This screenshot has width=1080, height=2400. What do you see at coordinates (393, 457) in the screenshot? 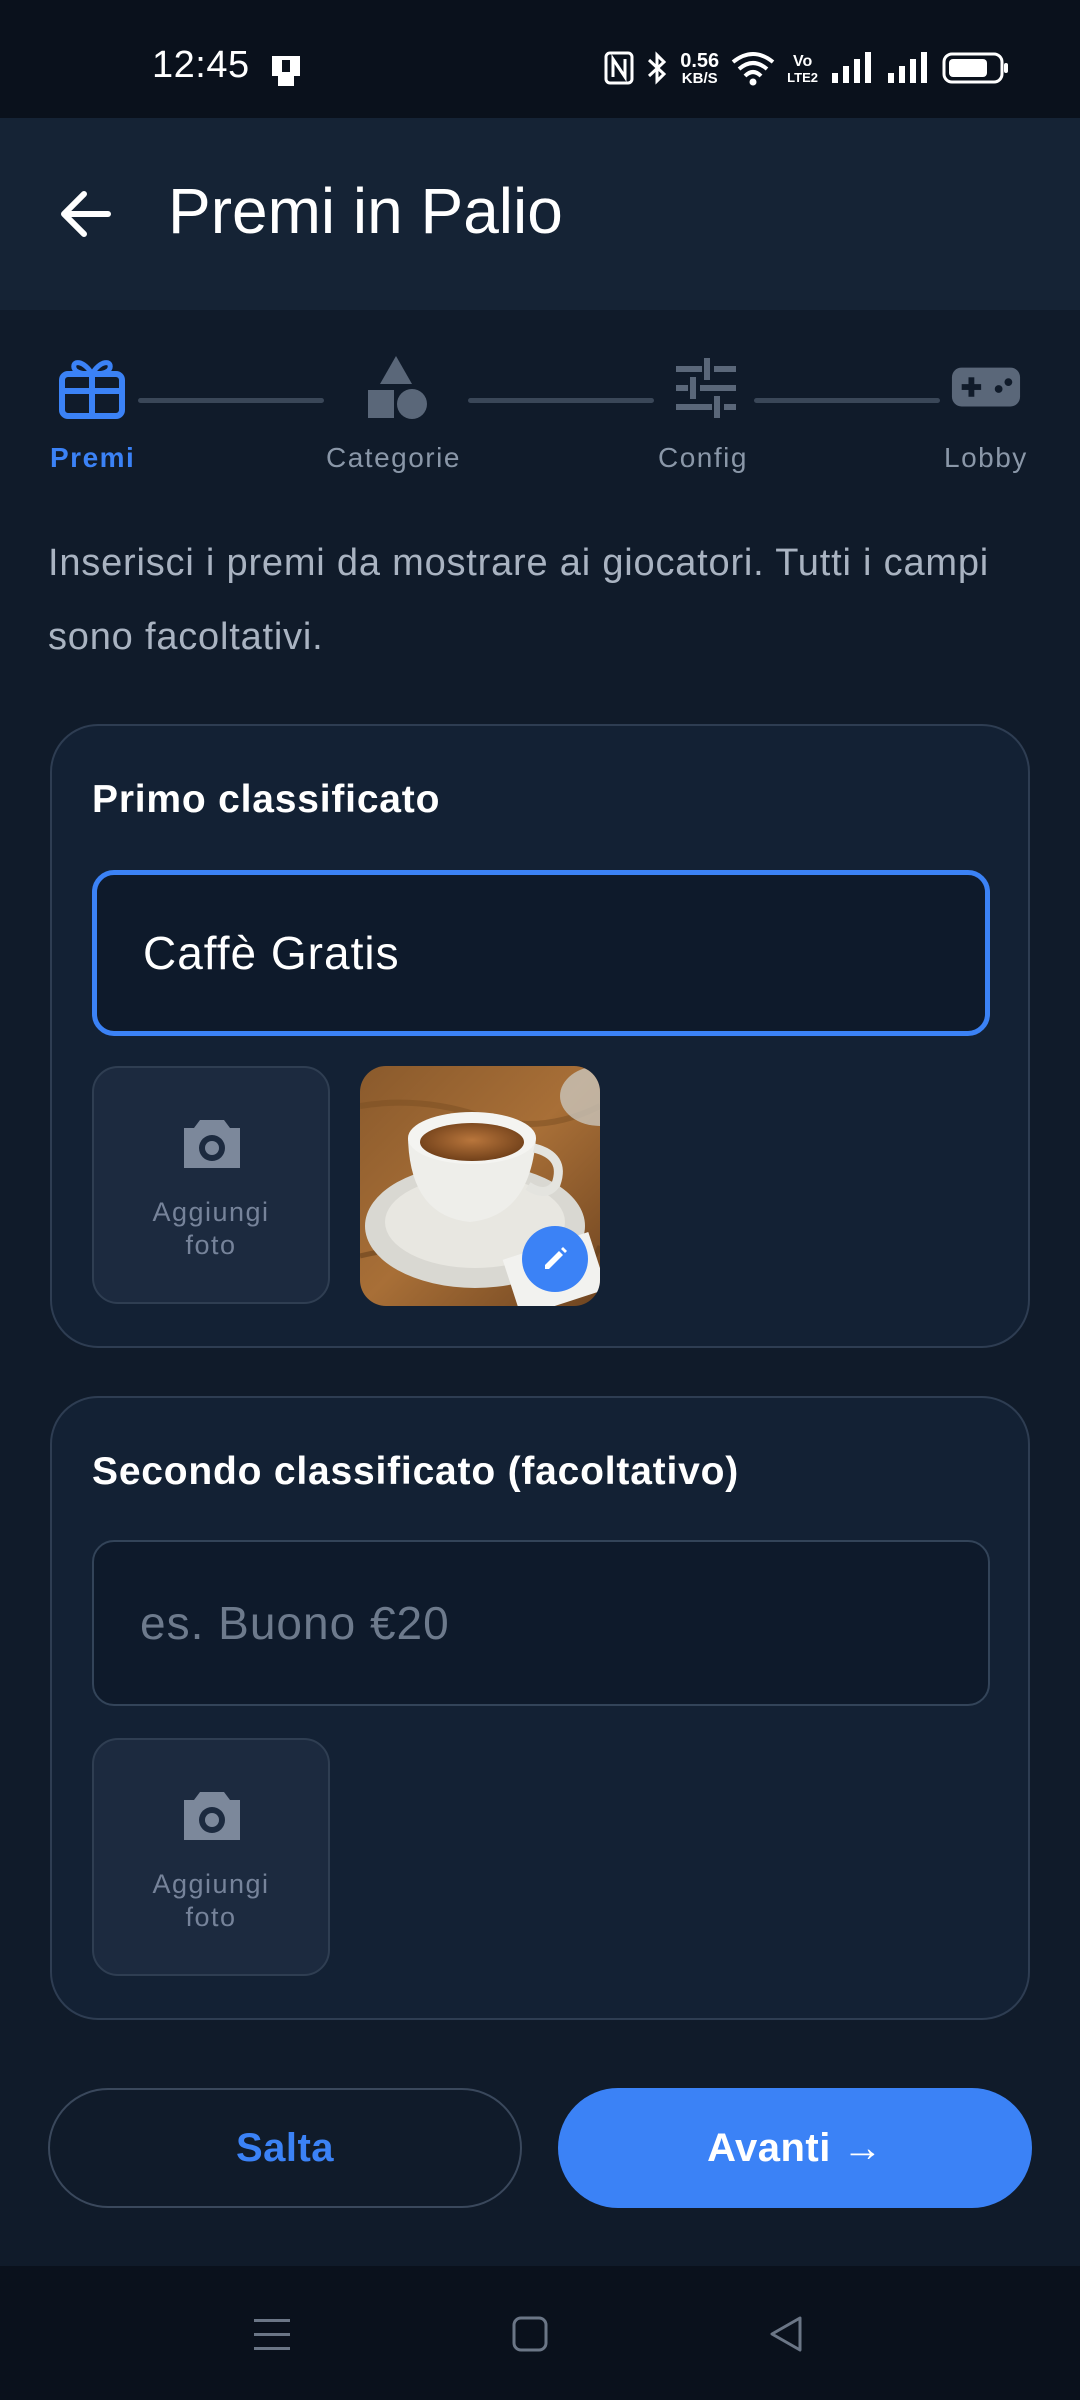
I see `step-label-categorie: Categorie` at bounding box center [393, 457].